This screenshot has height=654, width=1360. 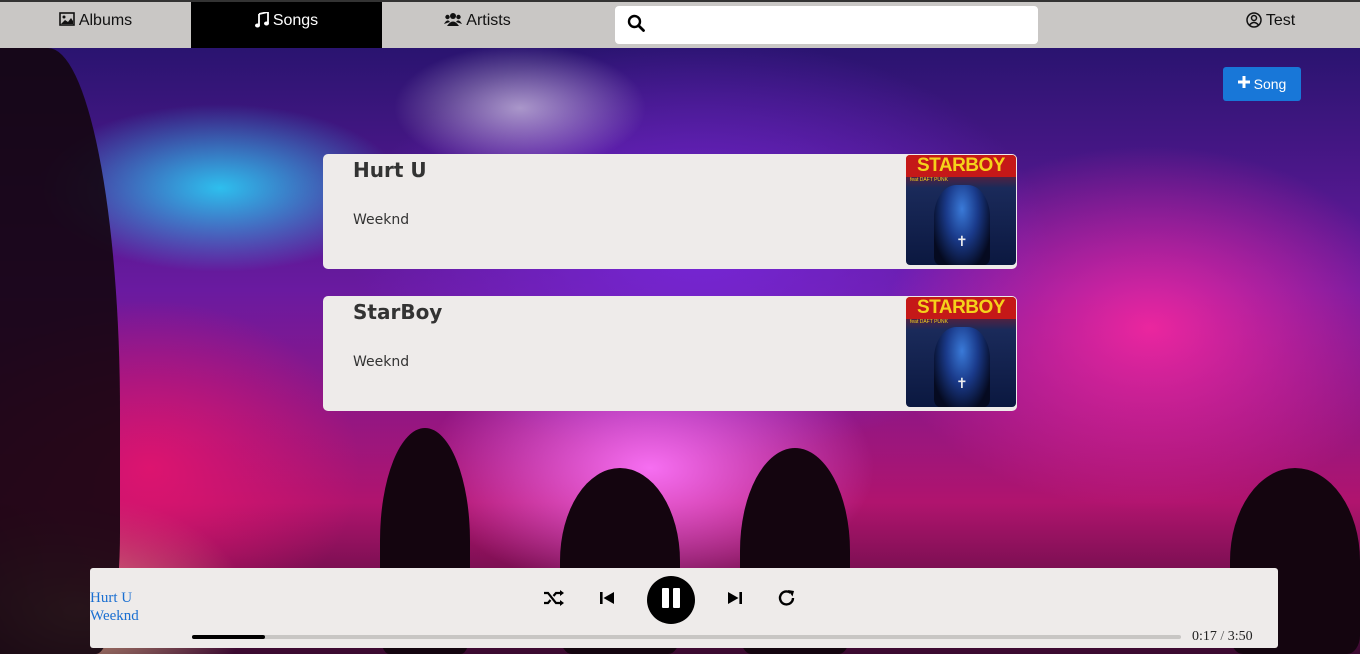 I want to click on now-playing-title: Hurt U, so click(x=111, y=598).